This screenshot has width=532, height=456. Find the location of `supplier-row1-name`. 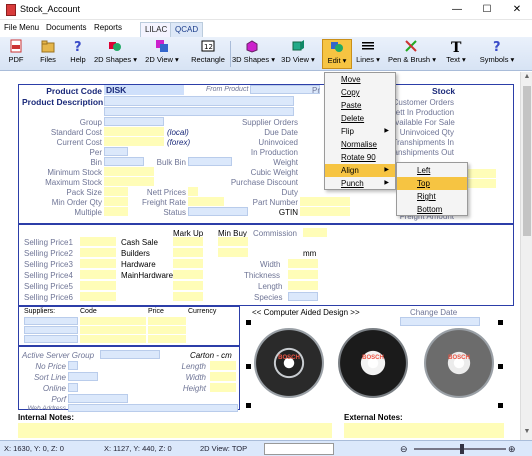

supplier-row1-name is located at coordinates (51, 321).